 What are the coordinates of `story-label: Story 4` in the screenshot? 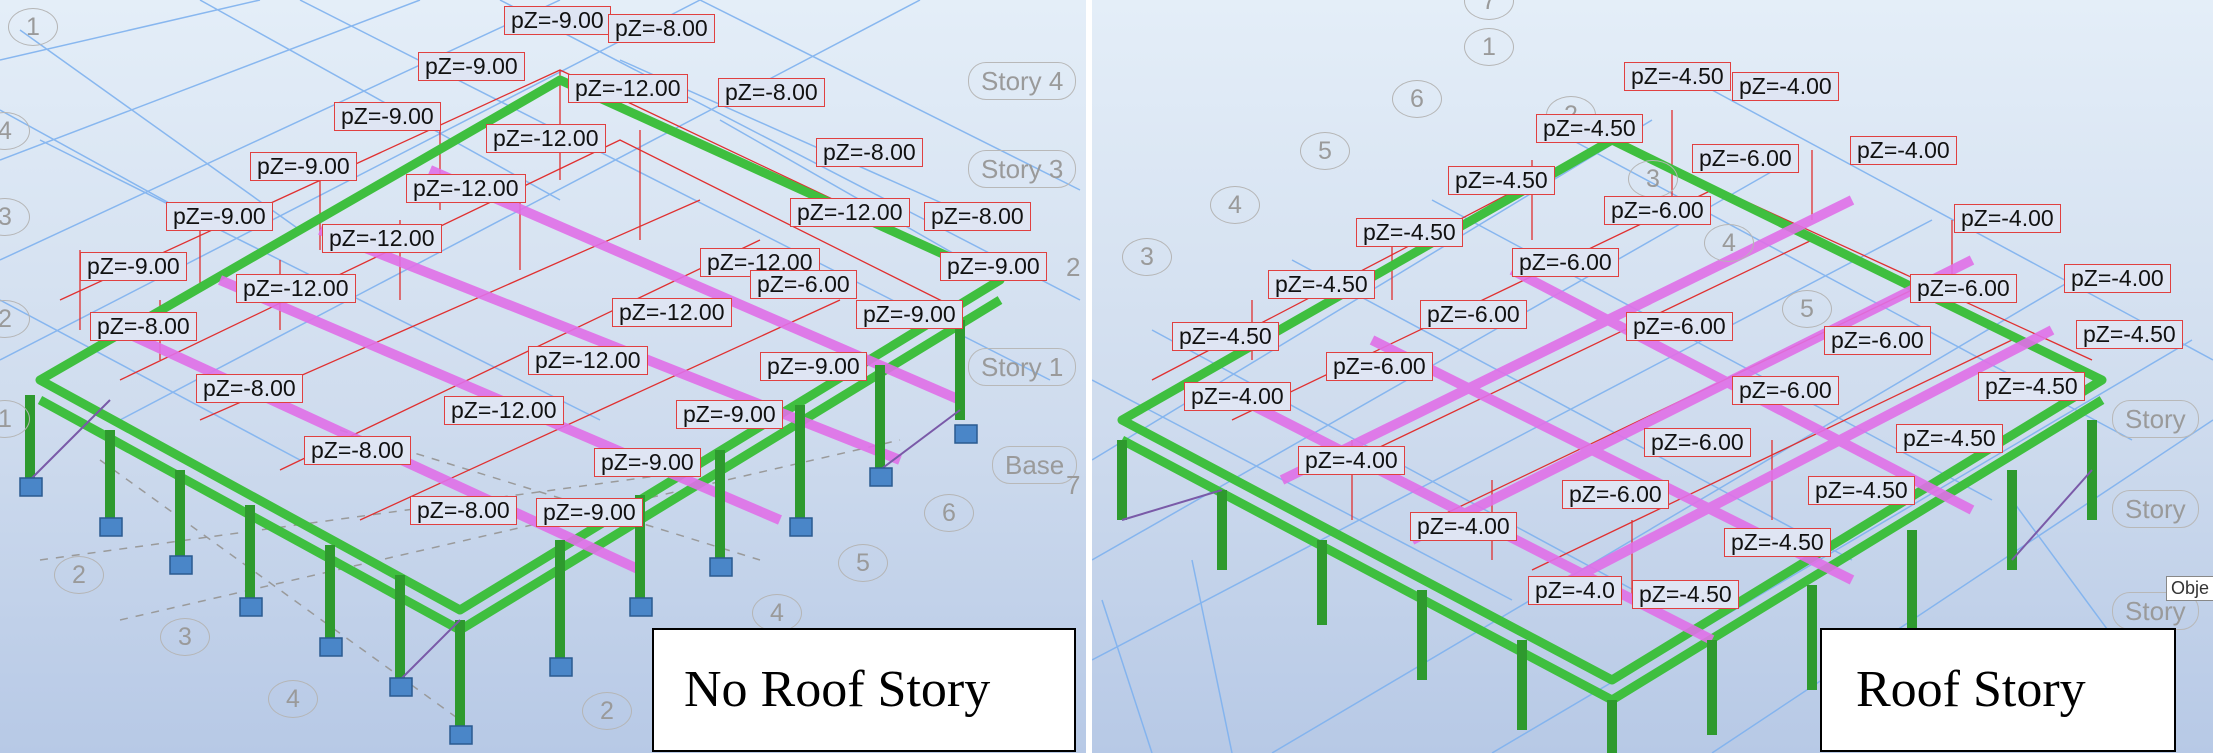 It's located at (1022, 81).